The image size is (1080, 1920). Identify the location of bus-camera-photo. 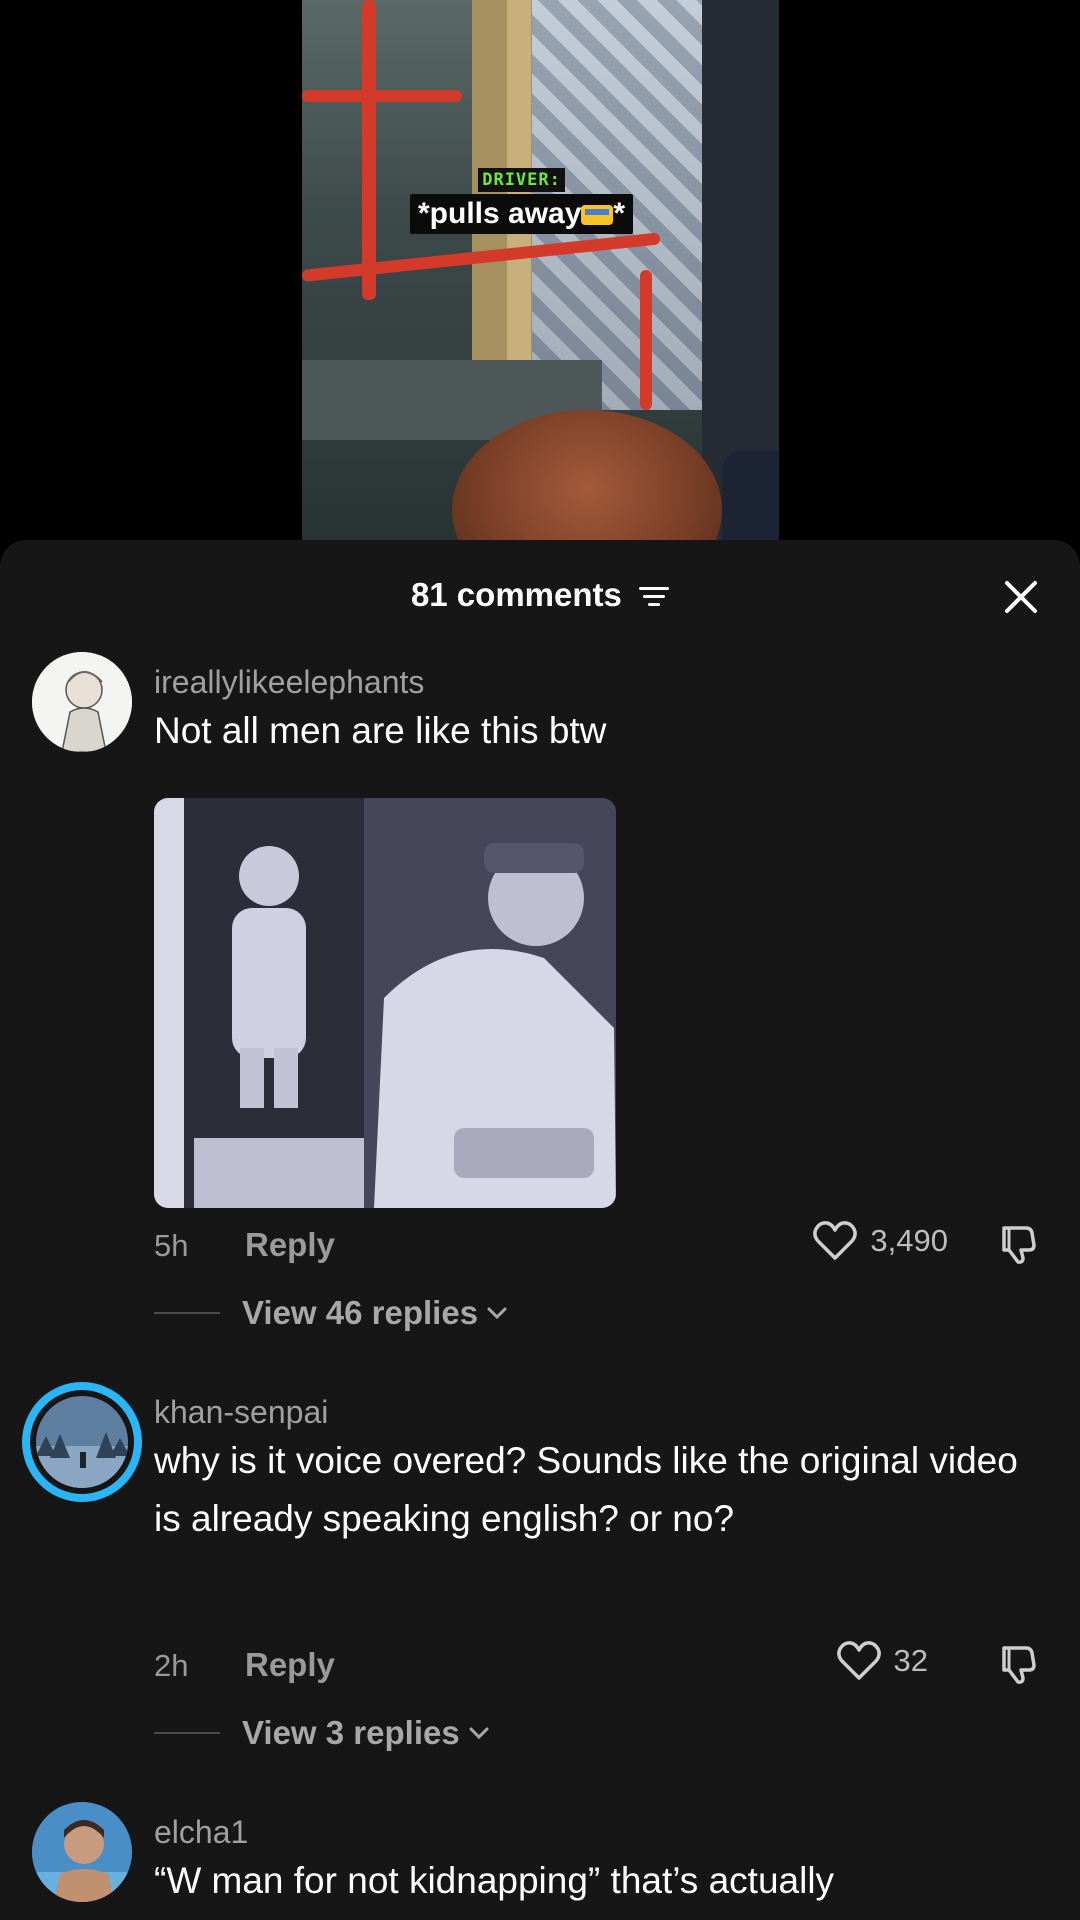
(385, 1003).